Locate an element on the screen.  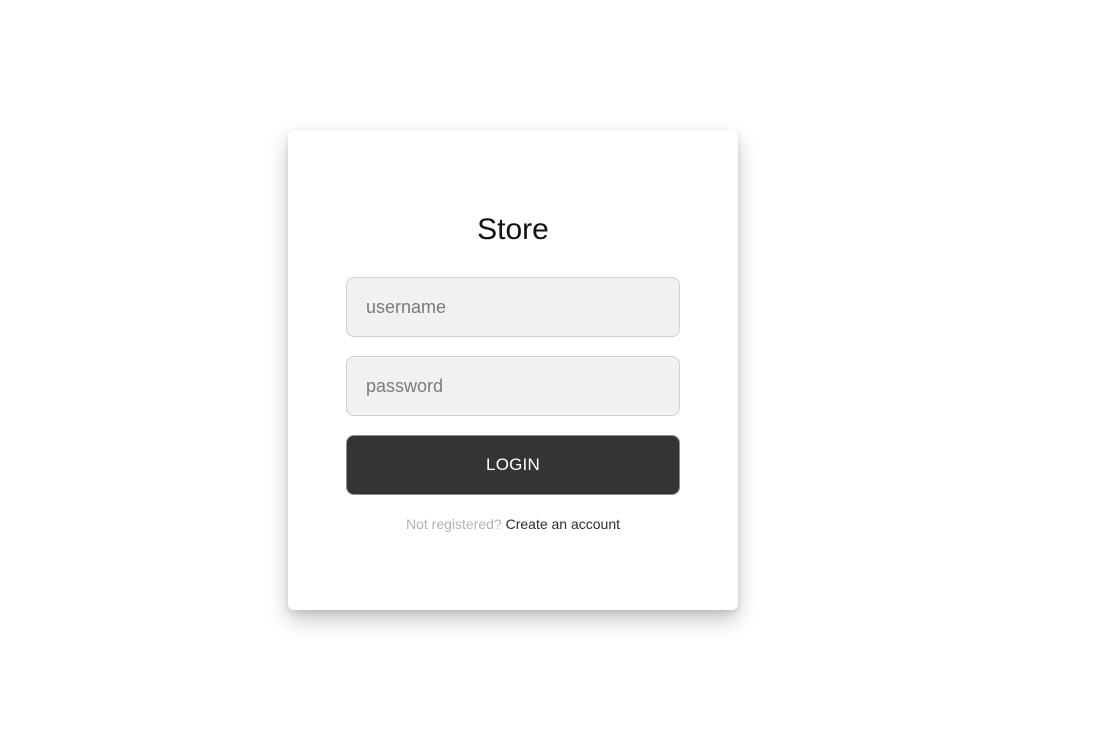
password-input is located at coordinates (513, 386).